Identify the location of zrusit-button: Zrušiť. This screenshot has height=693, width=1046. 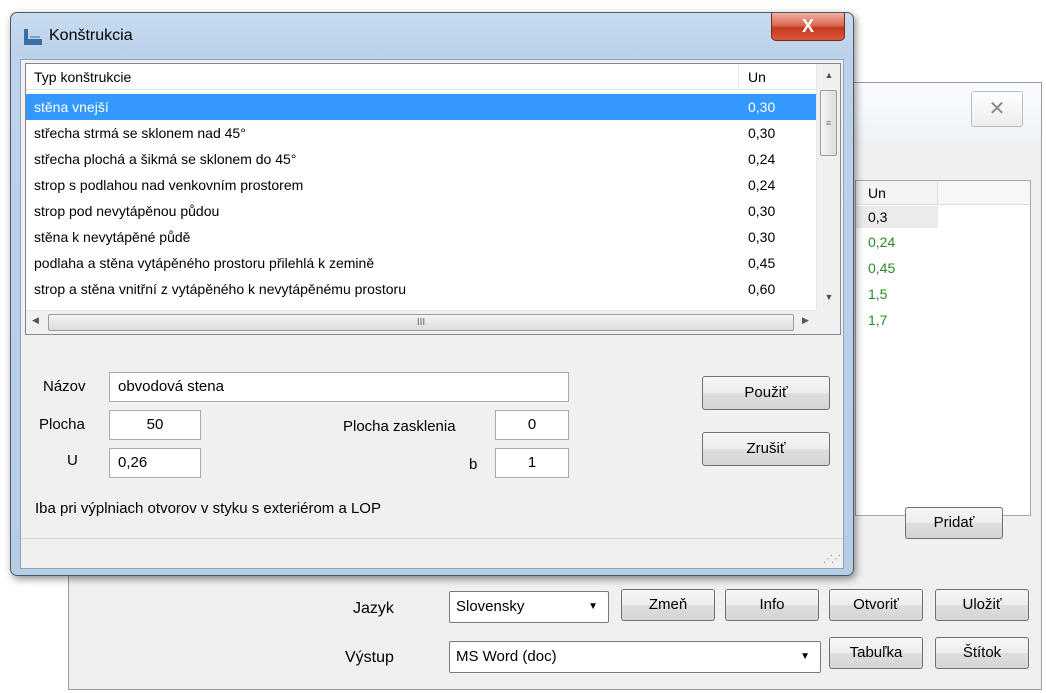
(766, 449).